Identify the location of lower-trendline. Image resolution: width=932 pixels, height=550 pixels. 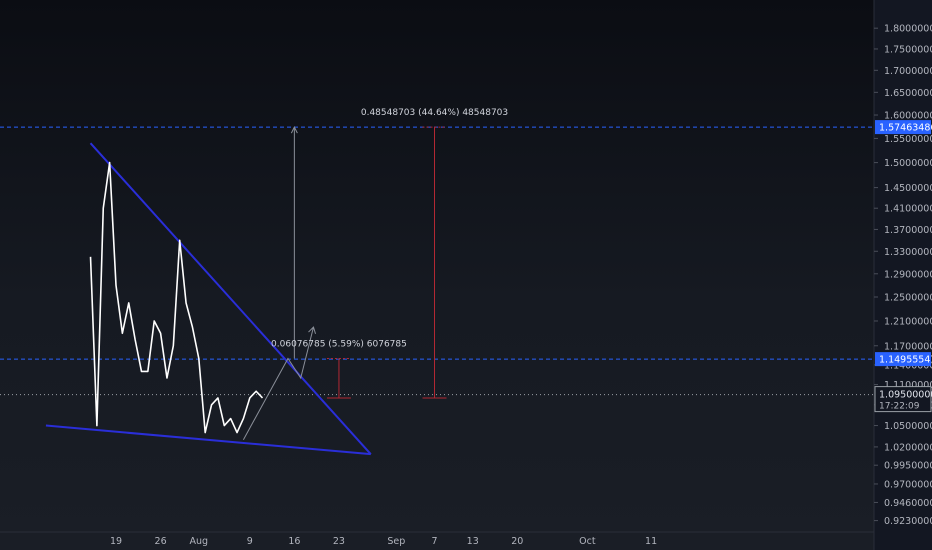
(208, 440).